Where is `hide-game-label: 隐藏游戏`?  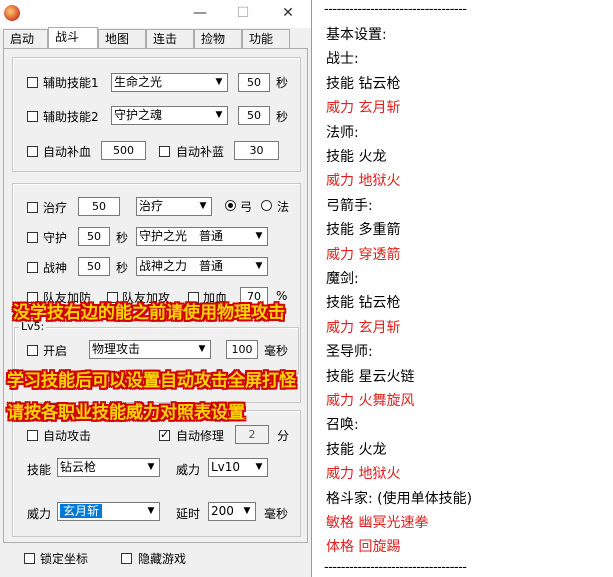 hide-game-label: 隐藏游戏 is located at coordinates (162, 559).